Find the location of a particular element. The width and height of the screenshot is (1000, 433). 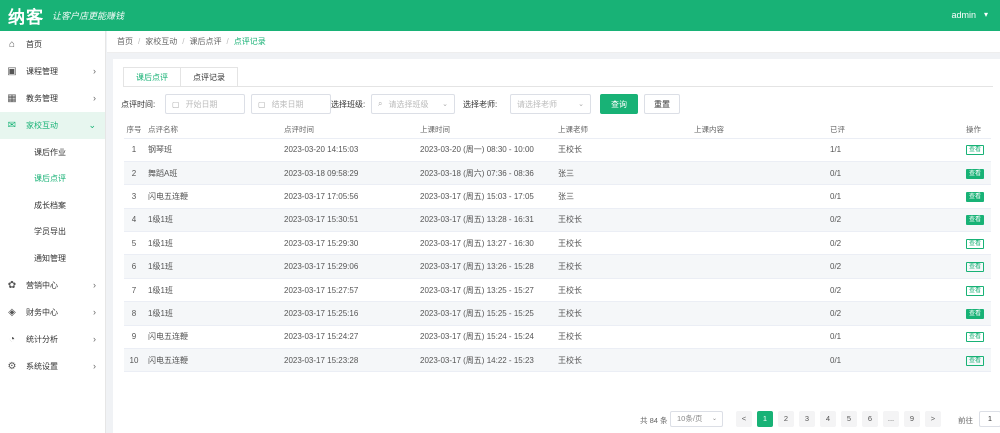

tab-divider is located at coordinates (558, 86).